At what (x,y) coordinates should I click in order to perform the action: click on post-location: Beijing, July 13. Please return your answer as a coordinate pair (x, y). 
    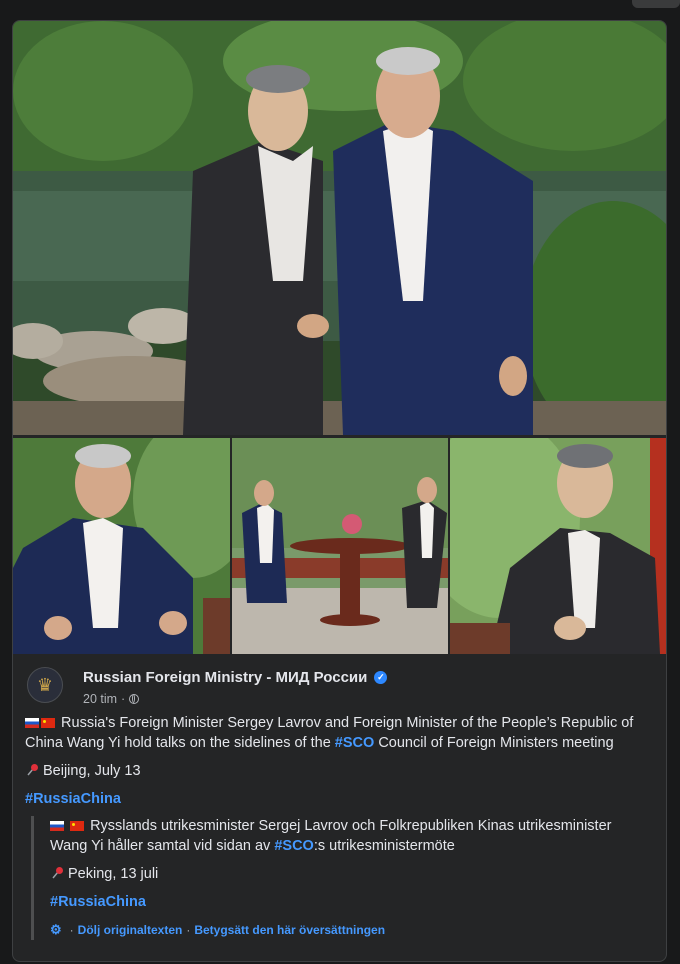
    Looking at the image, I should click on (92, 771).